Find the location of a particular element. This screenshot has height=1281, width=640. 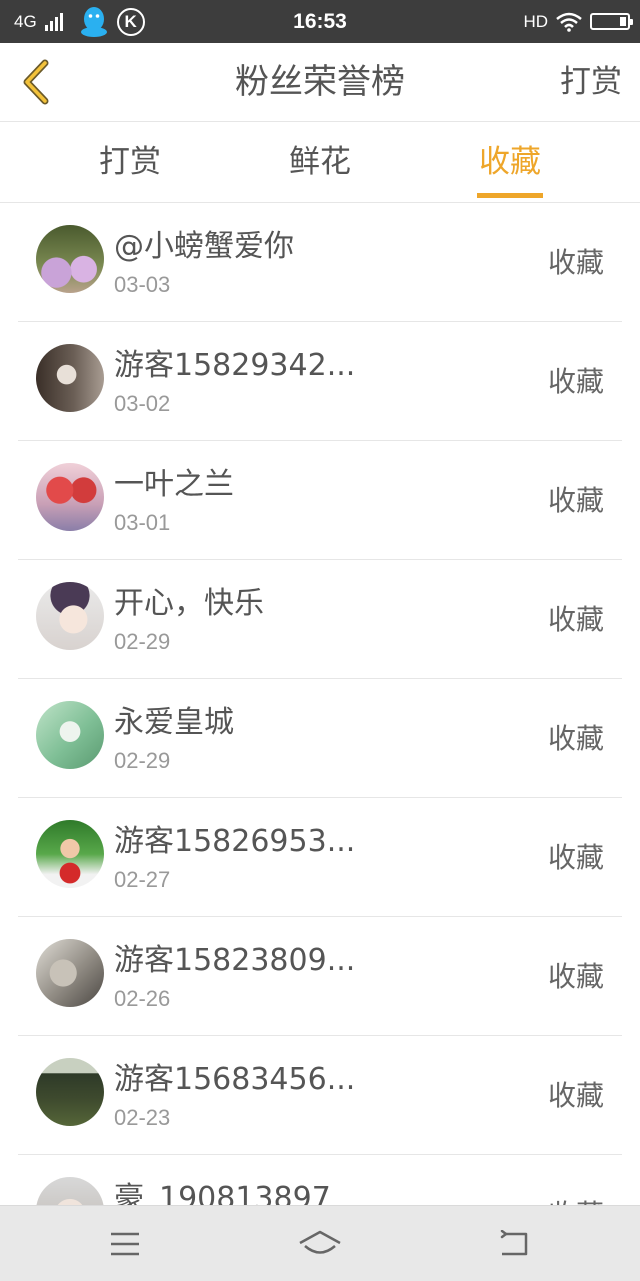

fan-date: 03-01 is located at coordinates (142, 522).